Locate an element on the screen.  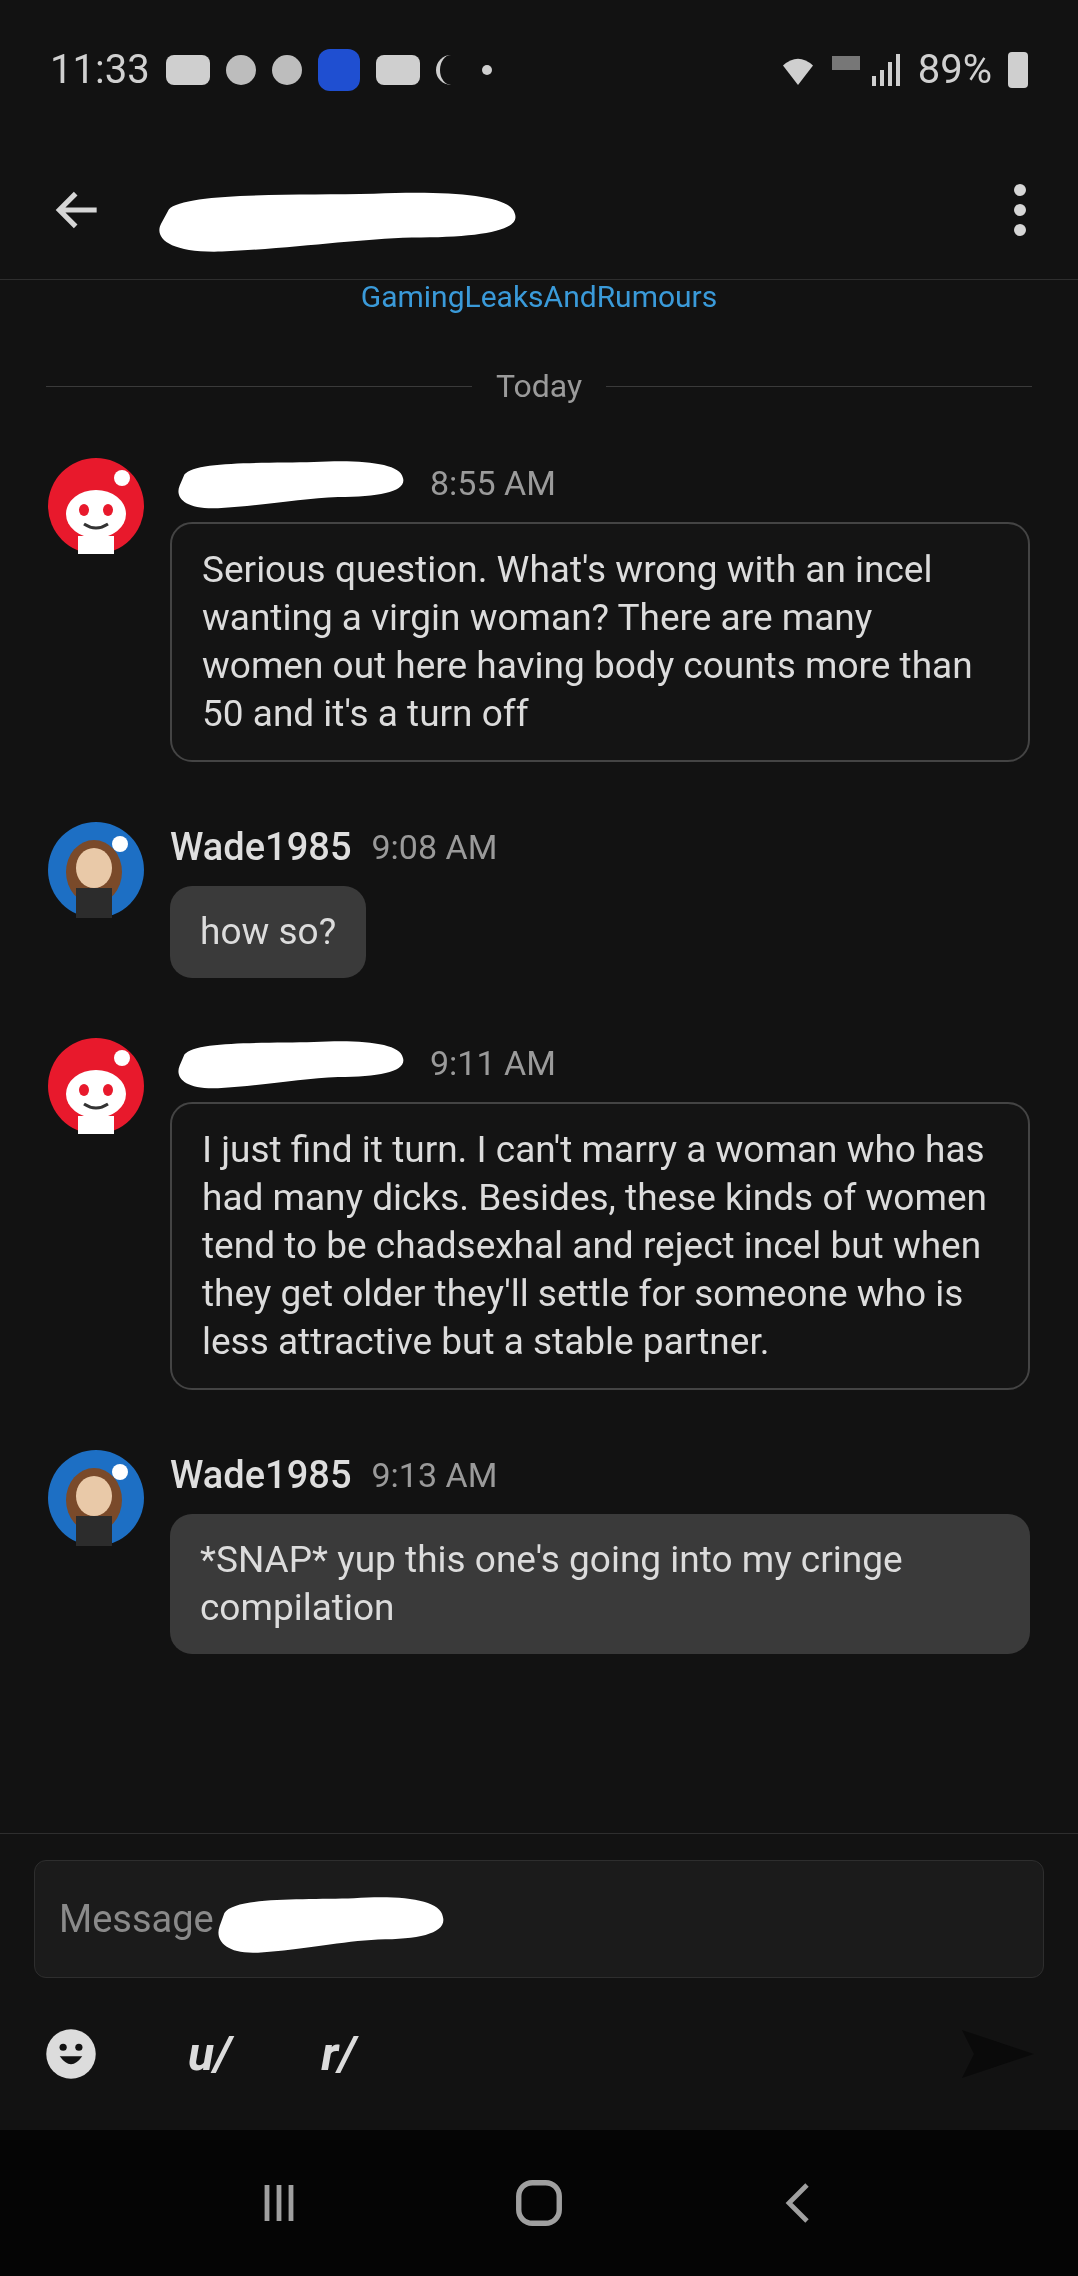
status-time: 11:33 is located at coordinates (100, 70).